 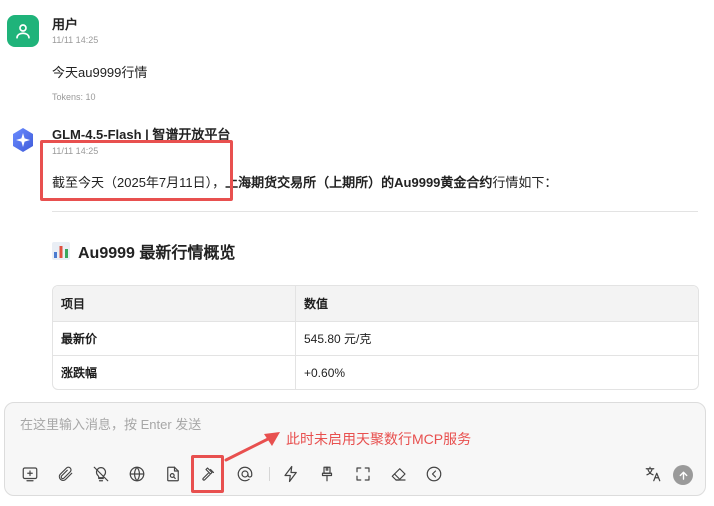 I want to click on at-icon, so click(x=245, y=474).